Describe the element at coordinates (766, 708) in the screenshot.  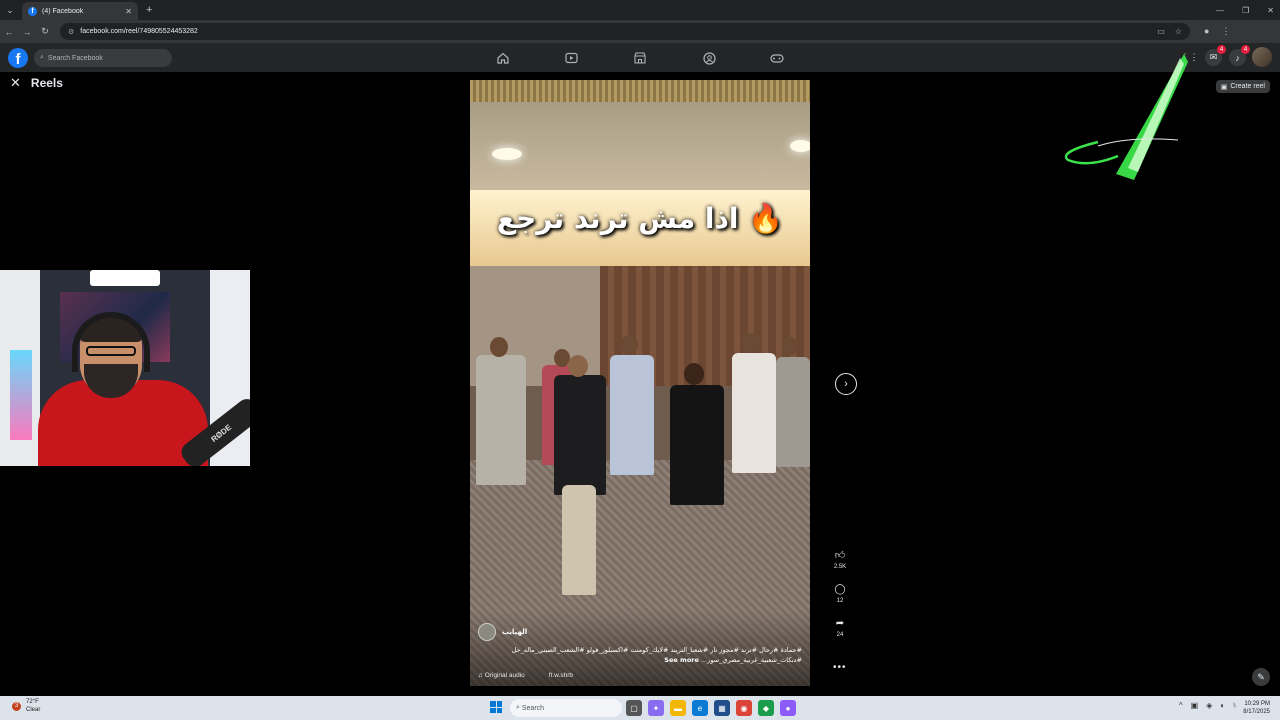
I see `app-green-icon: ◆` at that location.